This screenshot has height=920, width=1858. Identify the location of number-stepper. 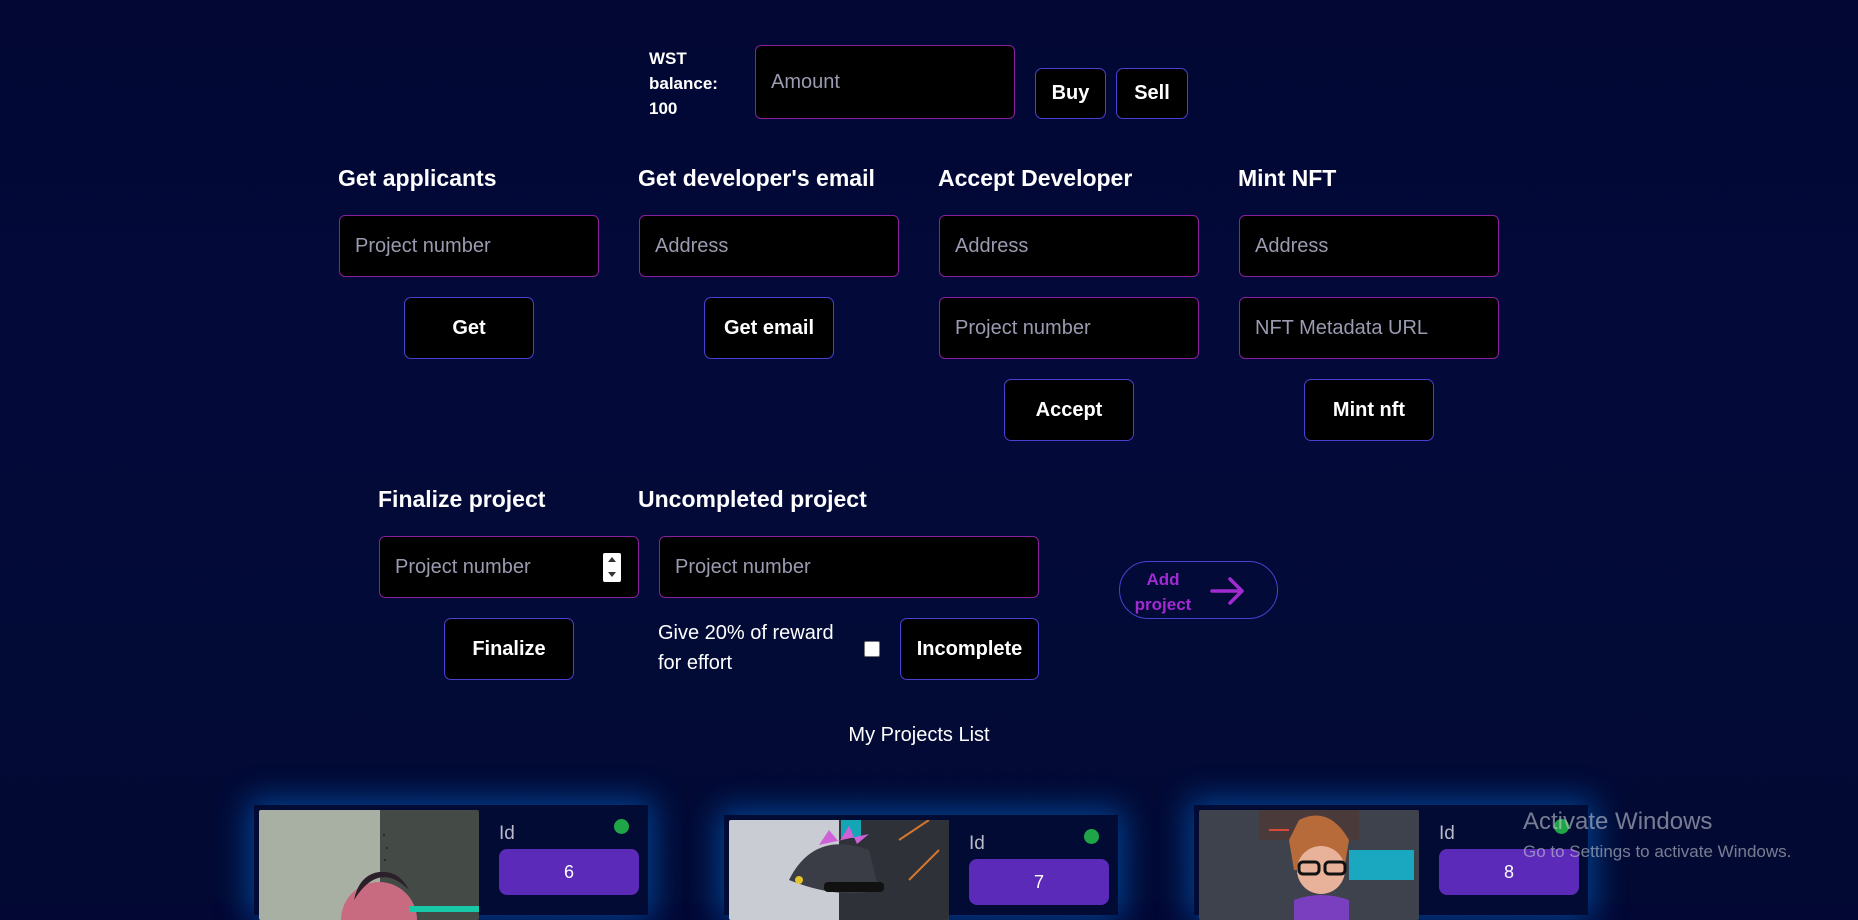
(612, 567).